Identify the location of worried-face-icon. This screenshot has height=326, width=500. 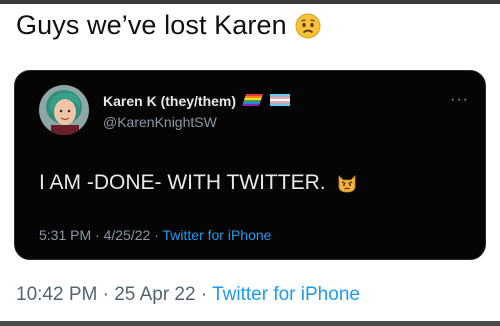
(308, 26).